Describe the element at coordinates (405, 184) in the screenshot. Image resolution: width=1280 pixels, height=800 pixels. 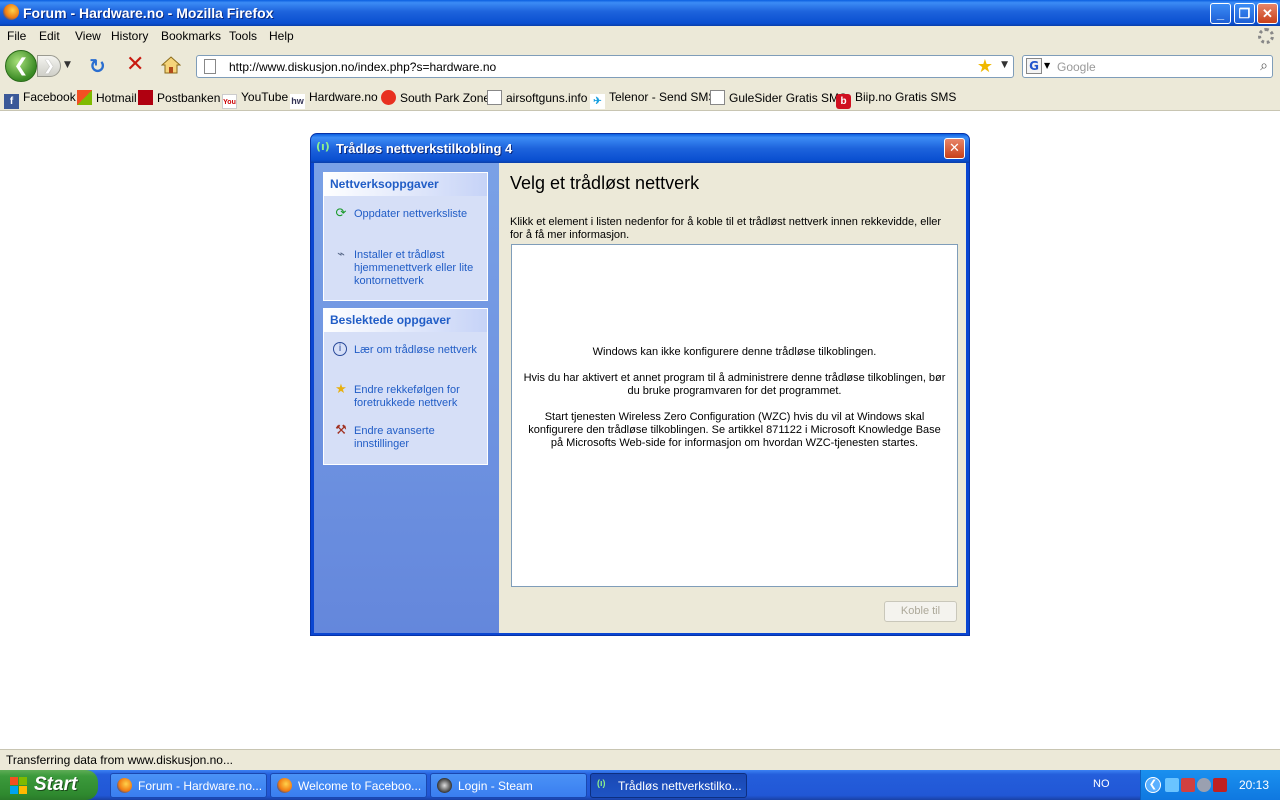
I see `network-tasks-header: Nettverksoppgaver` at that location.